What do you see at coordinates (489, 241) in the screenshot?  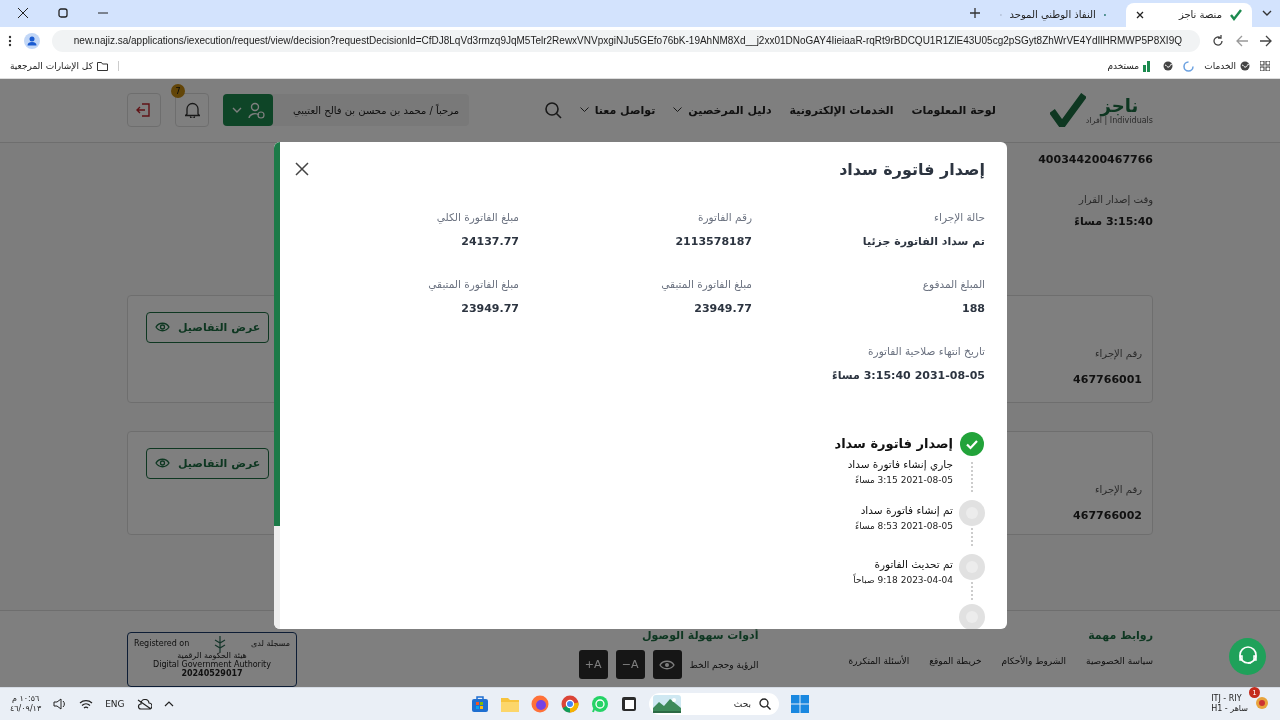 I see `field-value: 24137.77` at bounding box center [489, 241].